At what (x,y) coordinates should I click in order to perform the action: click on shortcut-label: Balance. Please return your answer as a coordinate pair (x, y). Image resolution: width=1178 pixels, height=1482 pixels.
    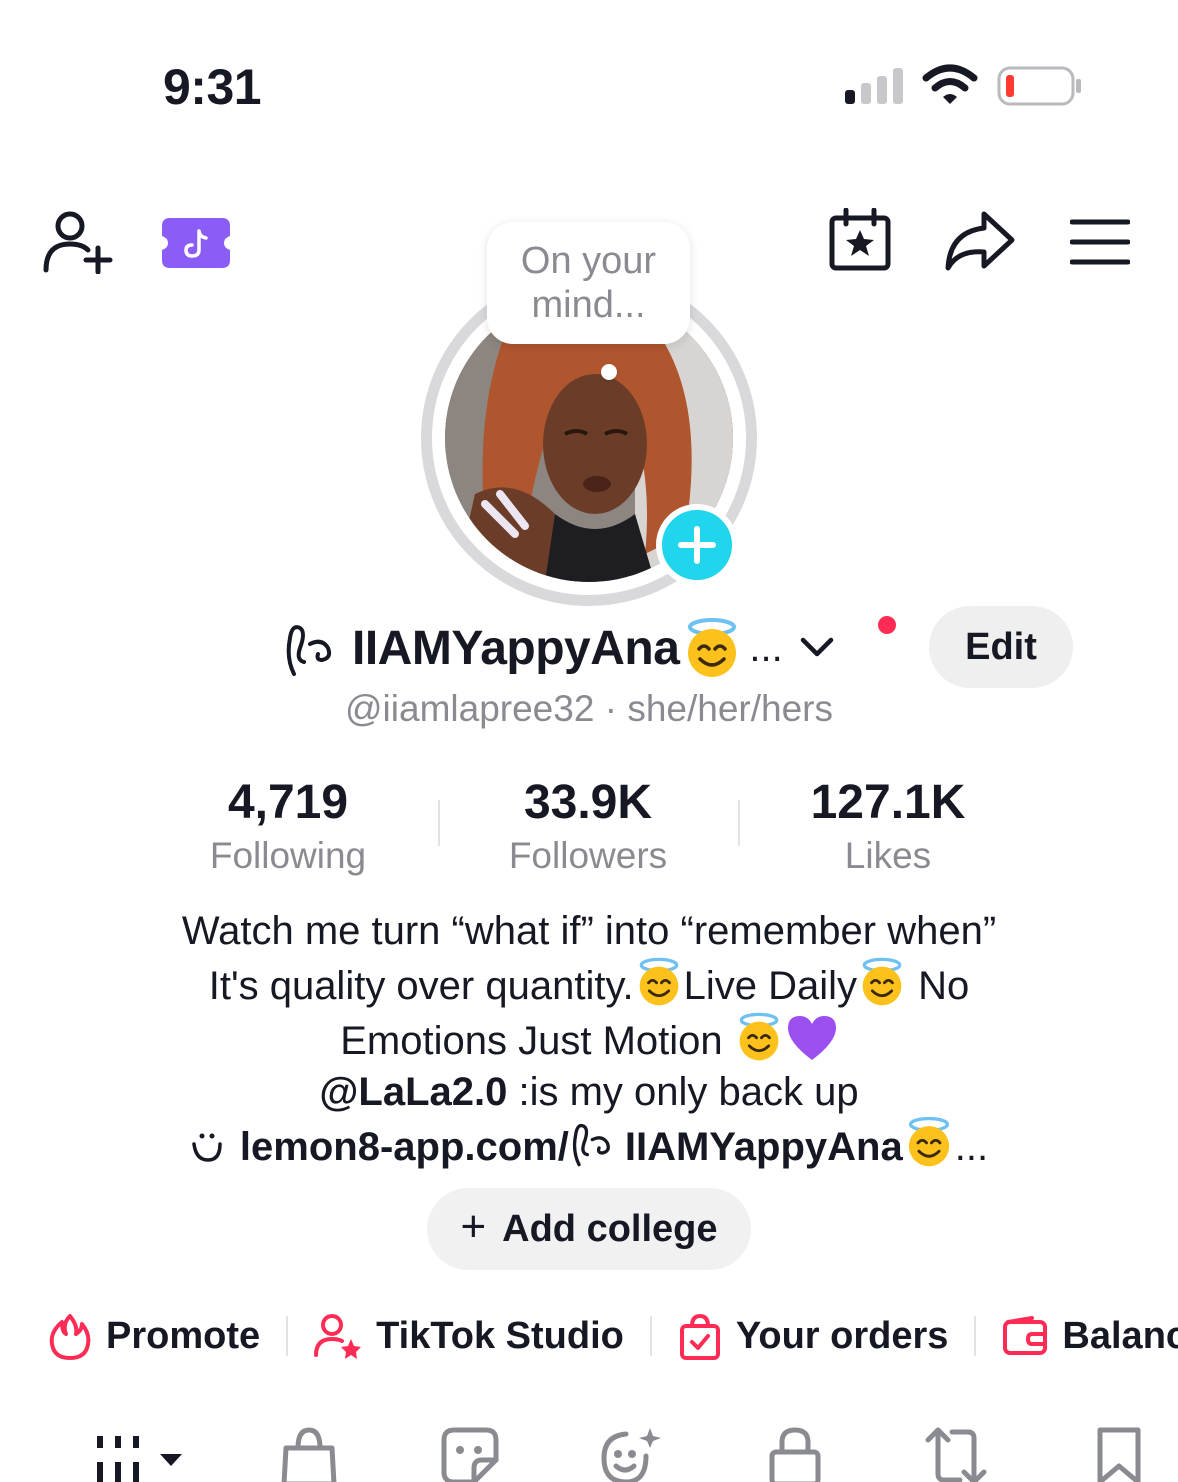
    Looking at the image, I should click on (1120, 1335).